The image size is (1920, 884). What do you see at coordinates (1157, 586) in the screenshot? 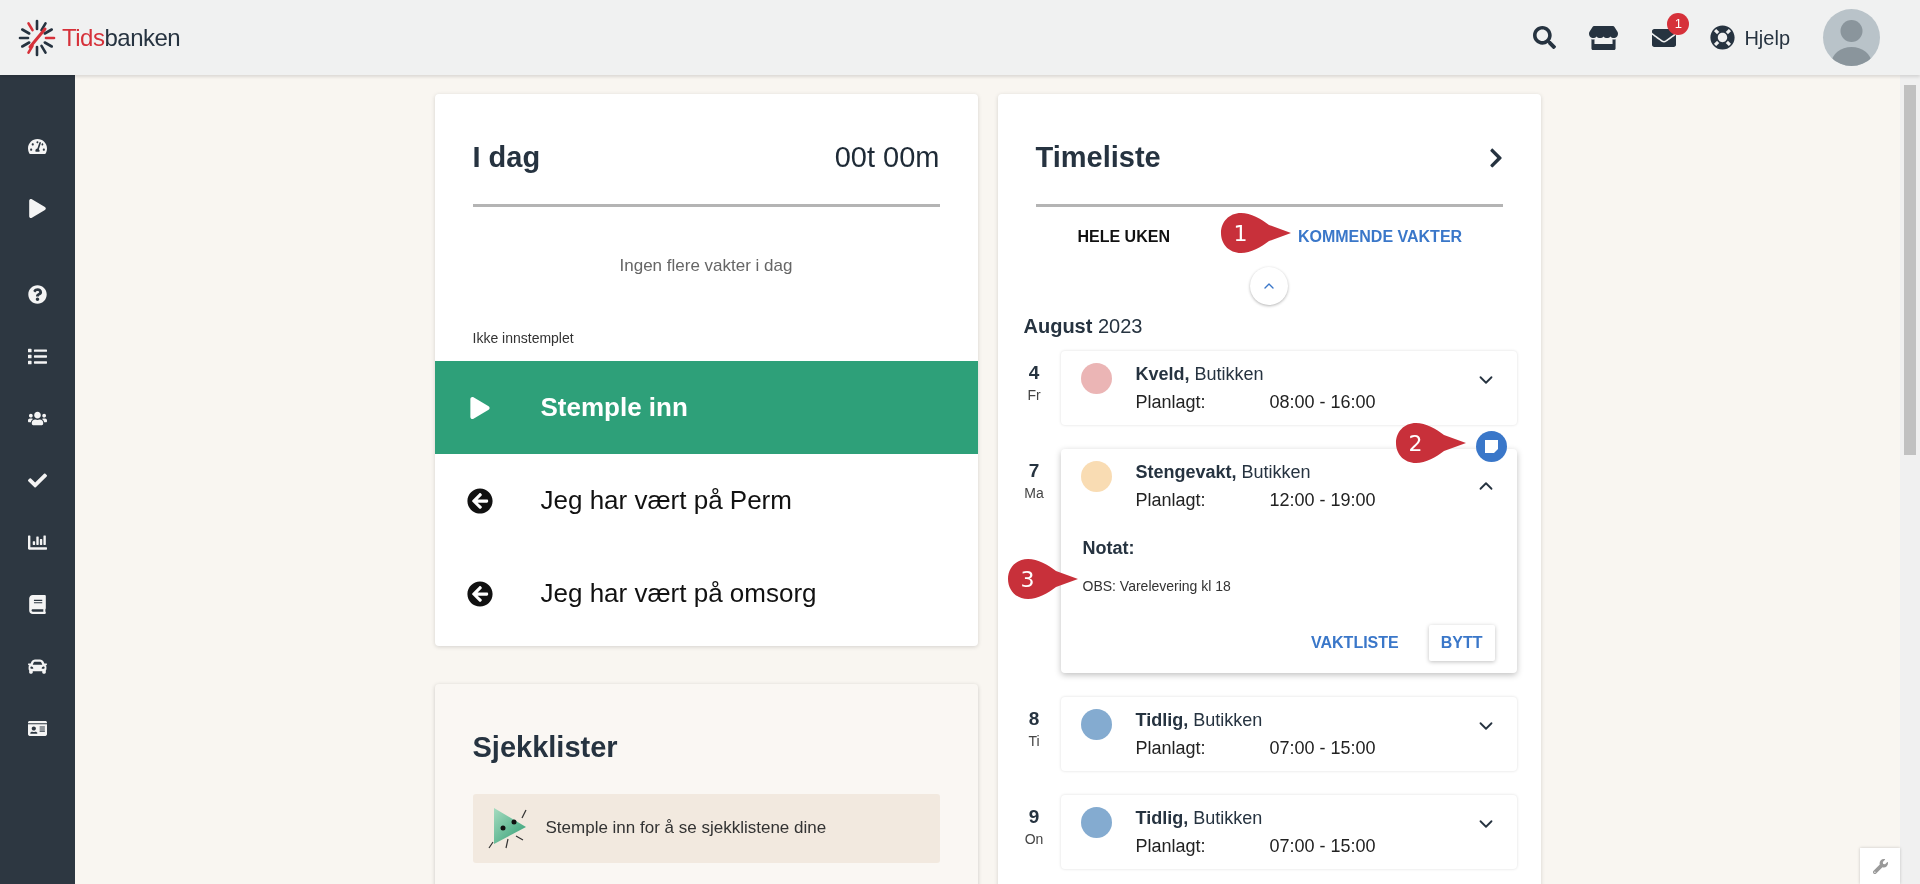
I see `note-text: OBS: Varelevering kl 18` at bounding box center [1157, 586].